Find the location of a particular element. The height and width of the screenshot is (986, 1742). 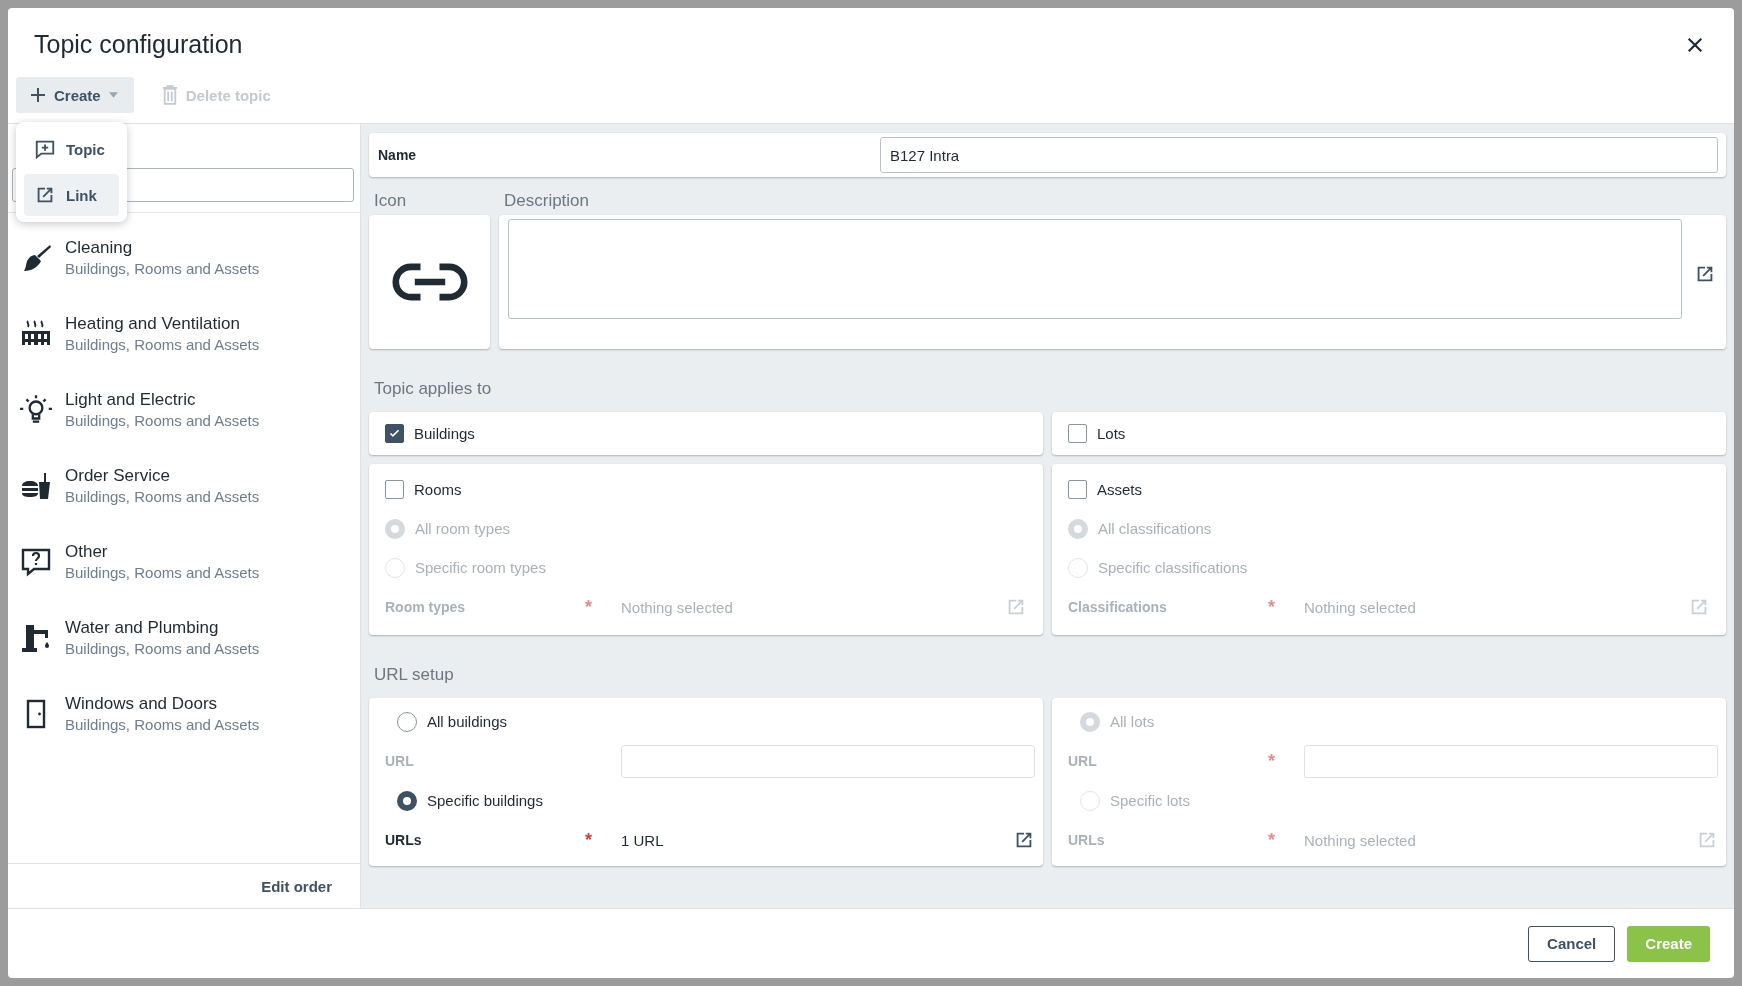

menu-item: Link is located at coordinates (71, 195).